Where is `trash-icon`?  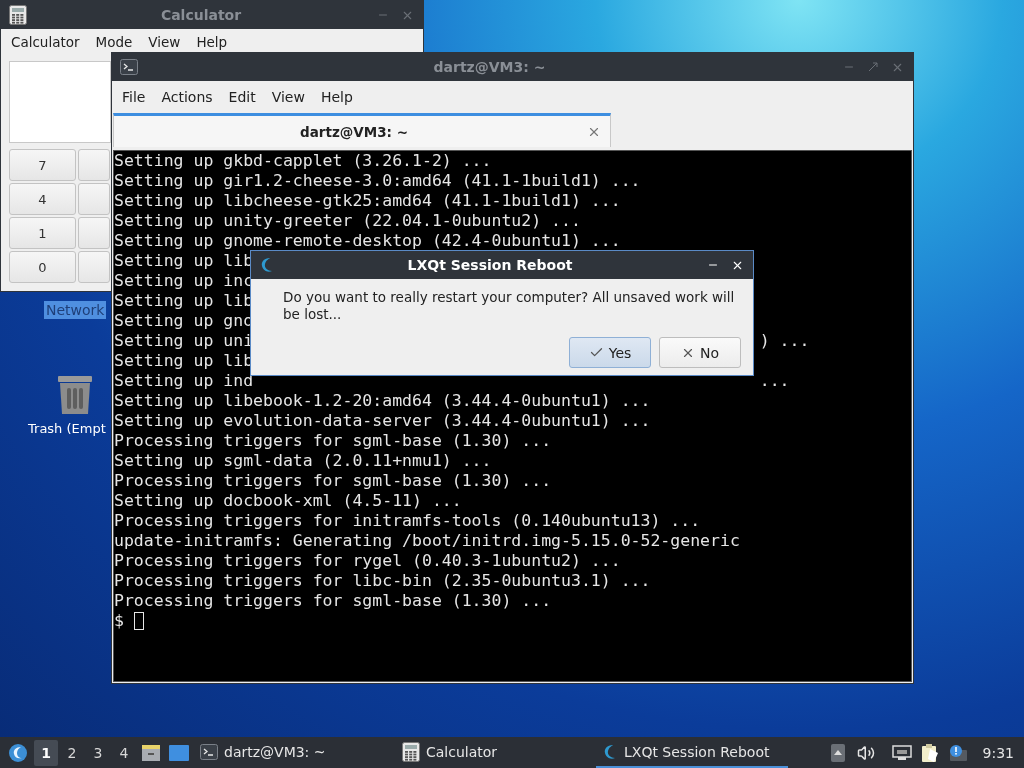
trash-icon is located at coordinates (75, 394).